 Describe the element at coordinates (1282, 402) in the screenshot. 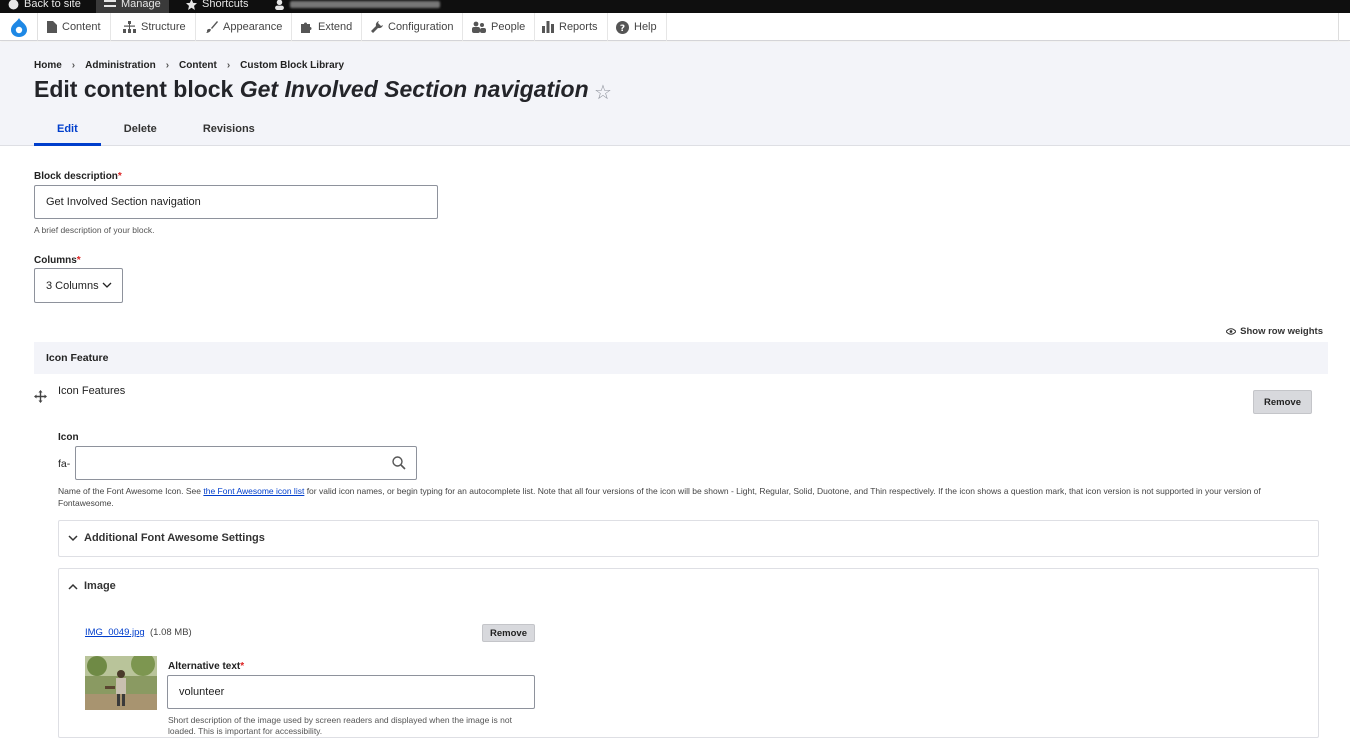

I see `remove-icon-feature-button: Remove` at that location.